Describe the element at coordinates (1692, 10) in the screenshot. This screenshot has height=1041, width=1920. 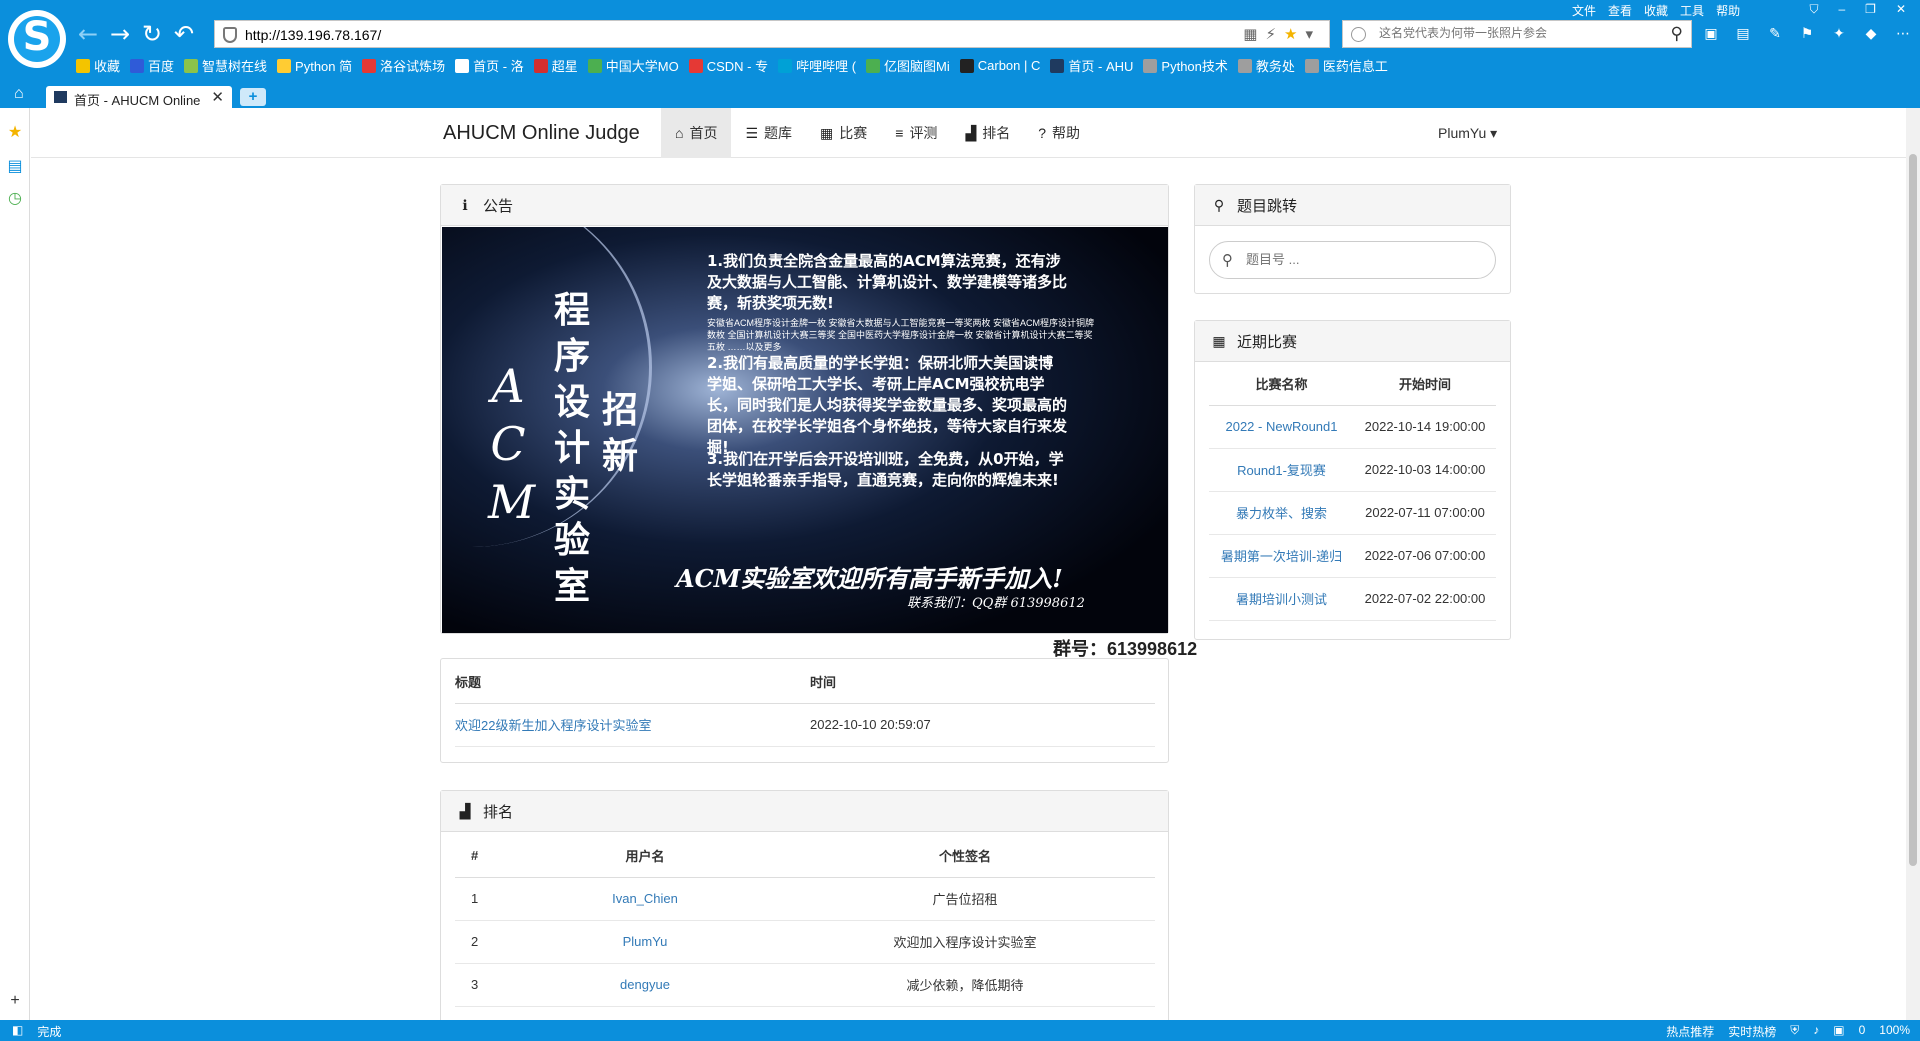
I see `menu-tools: 工具` at that location.